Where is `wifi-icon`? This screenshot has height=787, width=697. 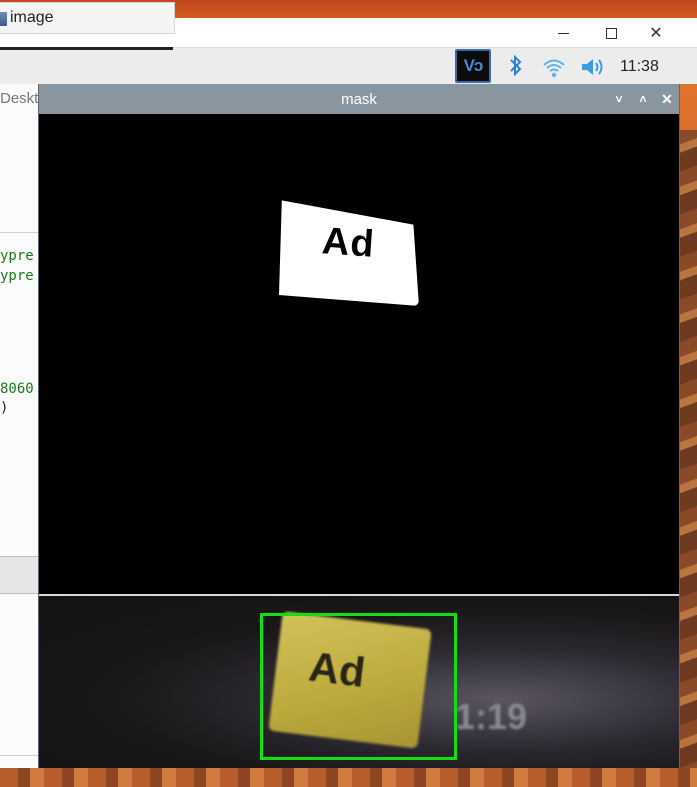
wifi-icon is located at coordinates (554, 67).